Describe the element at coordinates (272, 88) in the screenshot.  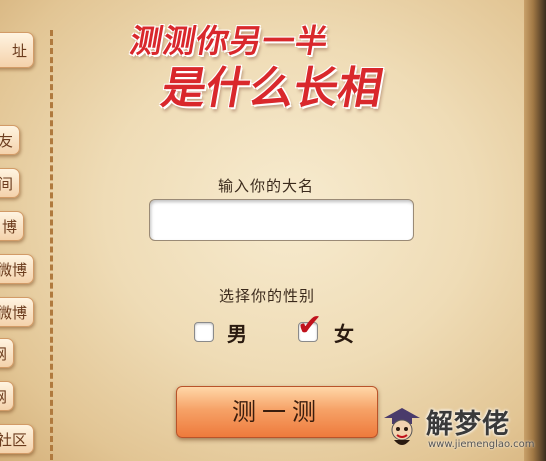
I see `title-line-2: 是什么长相` at that location.